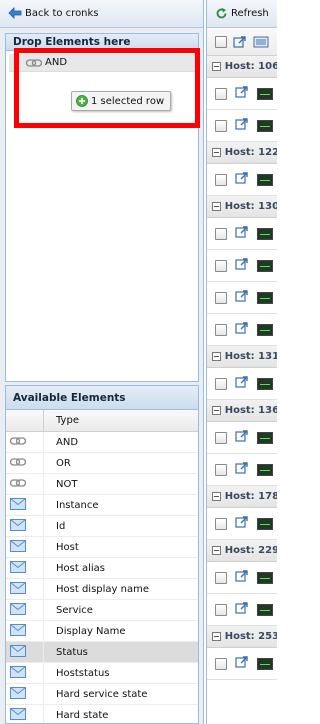 The height and width of the screenshot is (724, 320). Describe the element at coordinates (61, 420) in the screenshot. I see `type-column-header: Type` at that location.